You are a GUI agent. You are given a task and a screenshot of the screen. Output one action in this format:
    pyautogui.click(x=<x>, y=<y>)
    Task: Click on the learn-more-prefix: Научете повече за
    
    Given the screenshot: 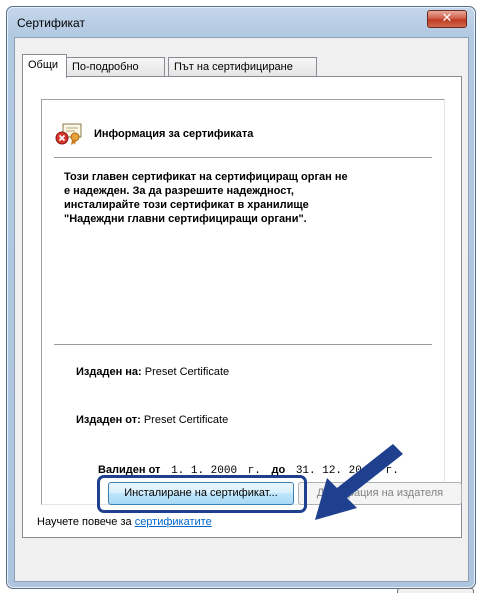 What is the action you would take?
    pyautogui.click(x=86, y=522)
    